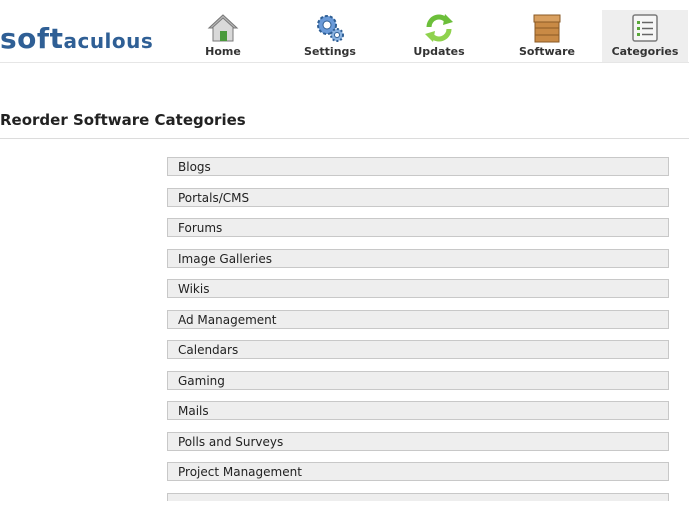  Describe the element at coordinates (223, 51) in the screenshot. I see `nav-home-label: Home` at that location.